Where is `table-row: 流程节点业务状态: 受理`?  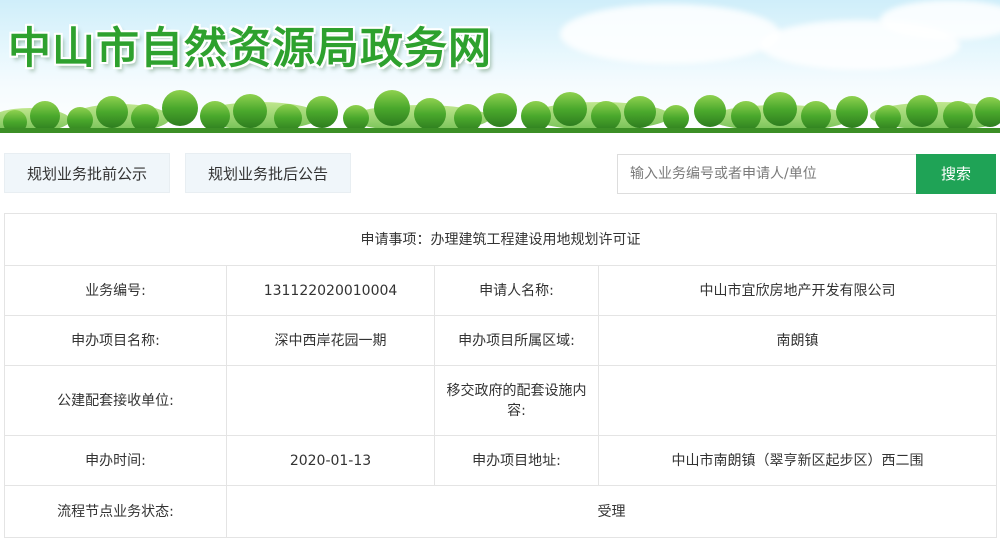 table-row: 流程节点业务状态: 受理 is located at coordinates (500, 511).